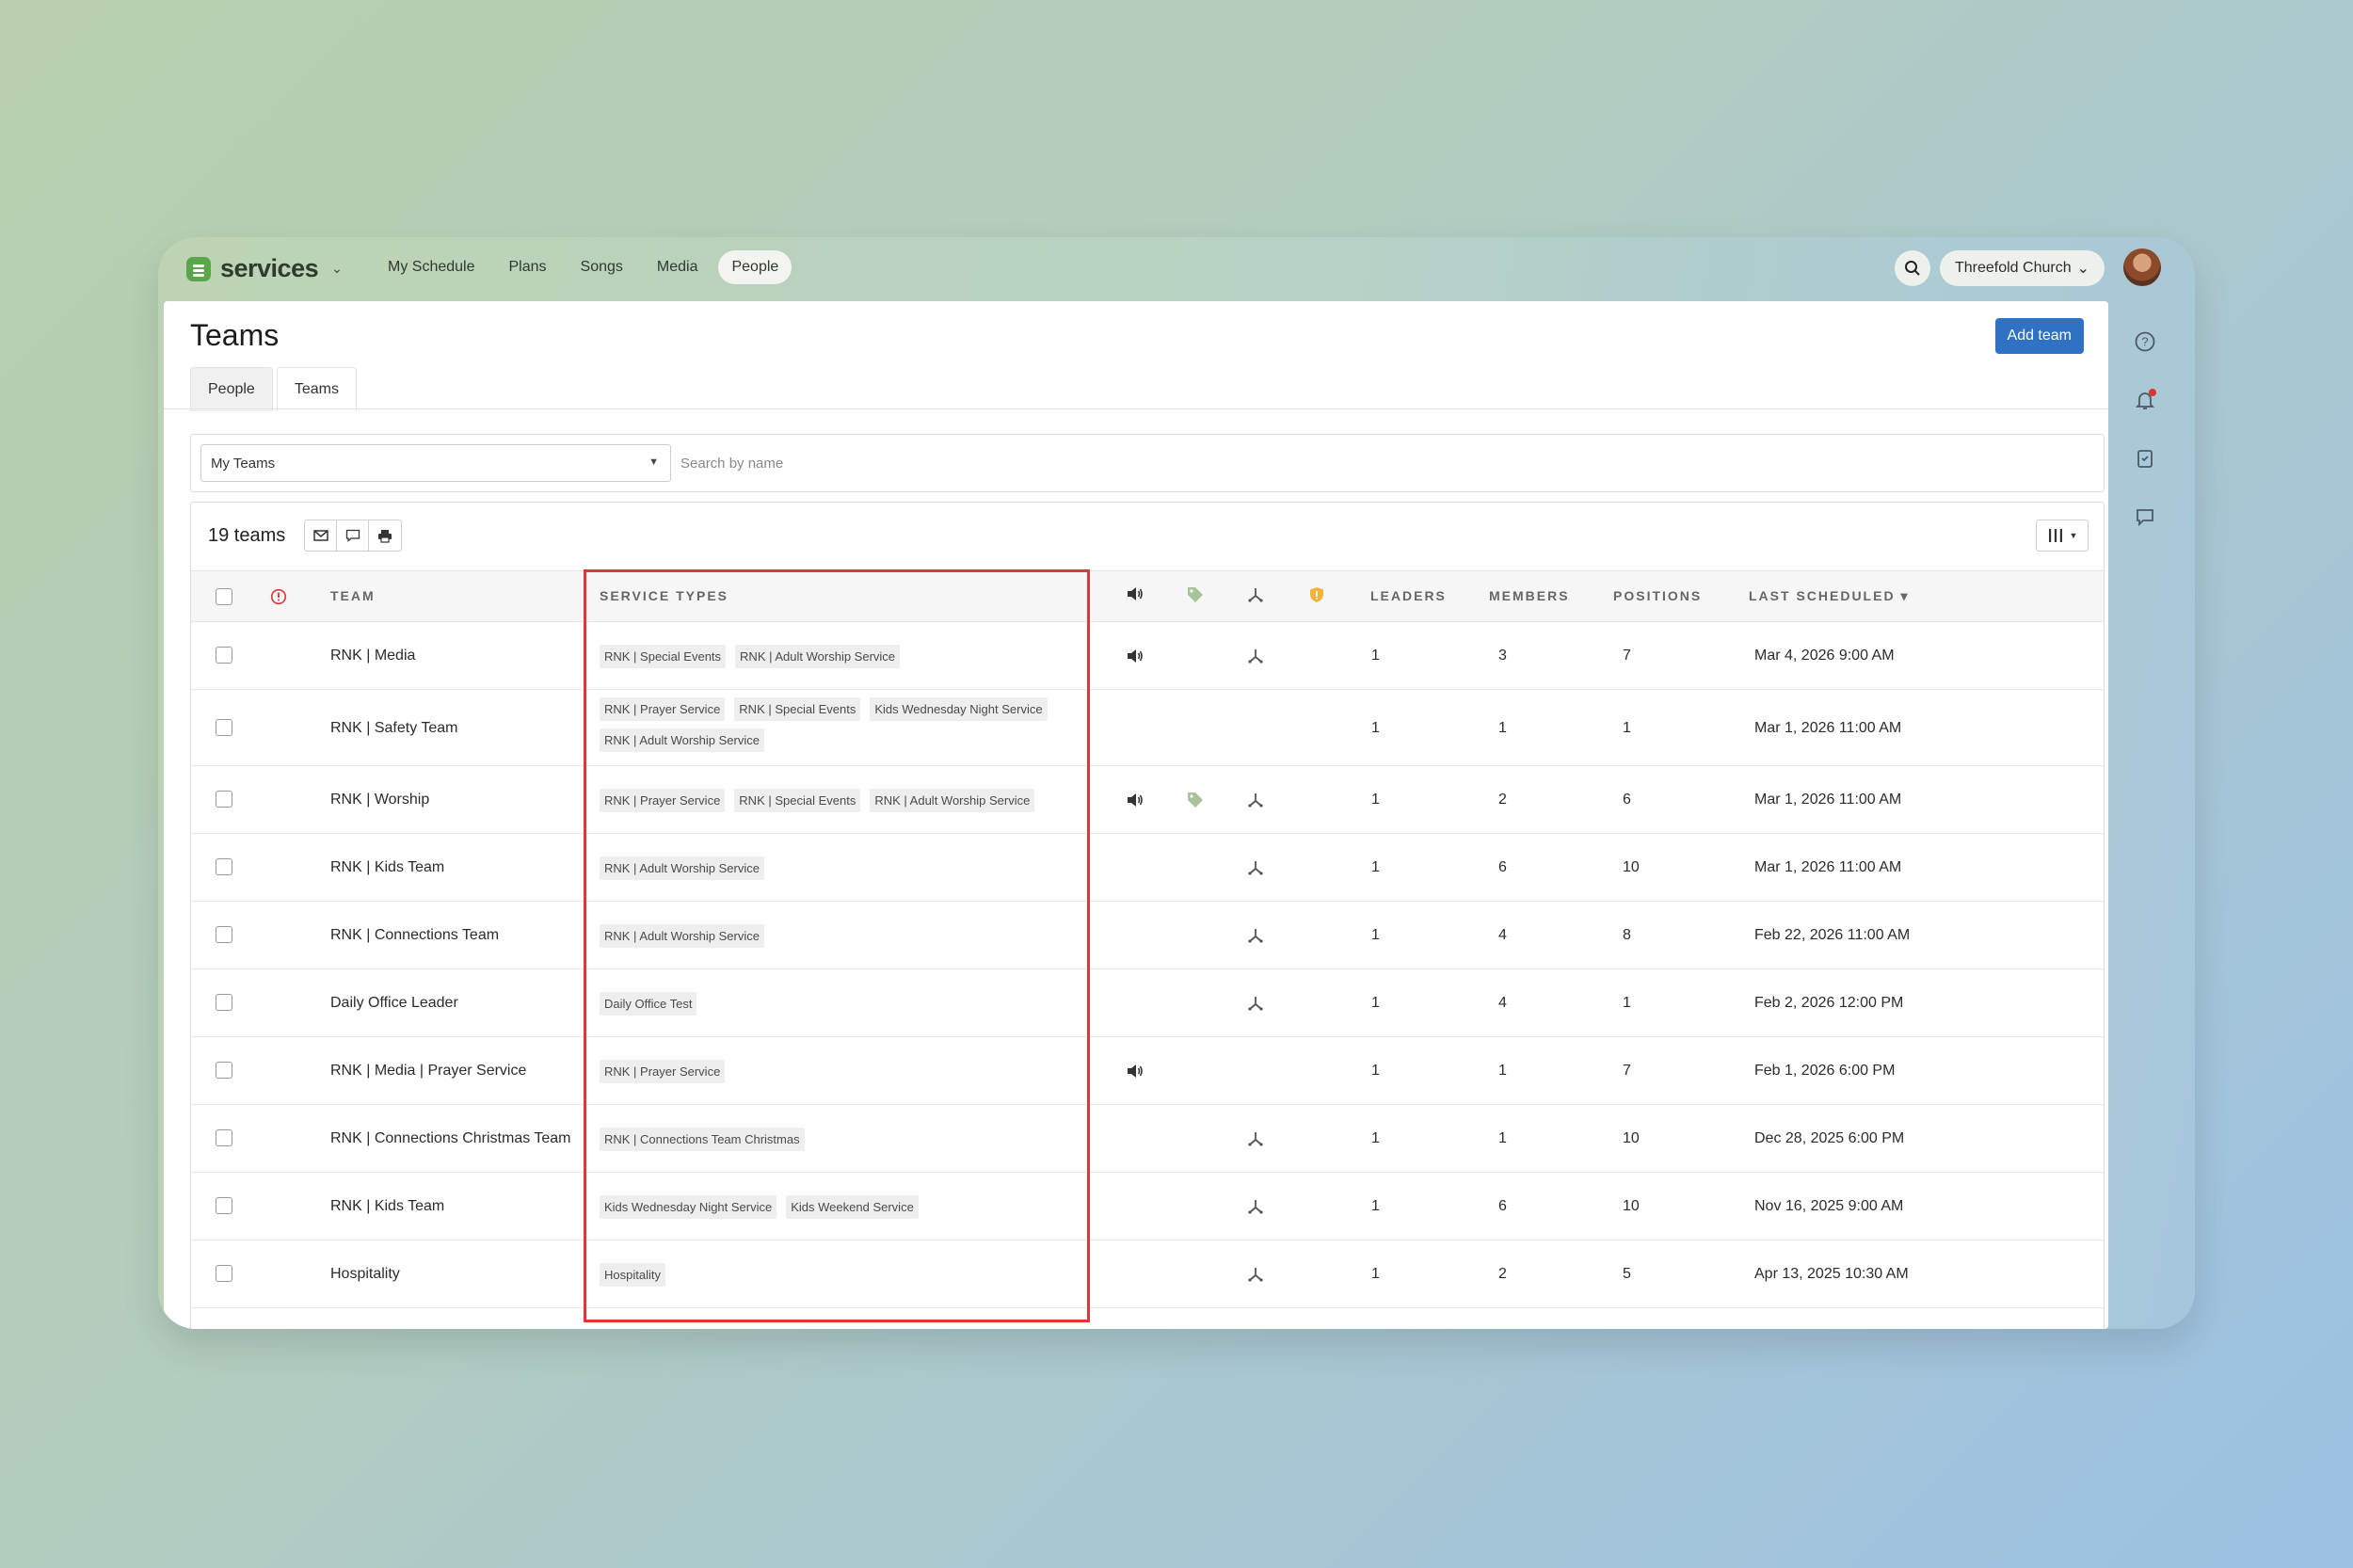  I want to click on service-type-badge: Hospitality, so click(632, 1275).